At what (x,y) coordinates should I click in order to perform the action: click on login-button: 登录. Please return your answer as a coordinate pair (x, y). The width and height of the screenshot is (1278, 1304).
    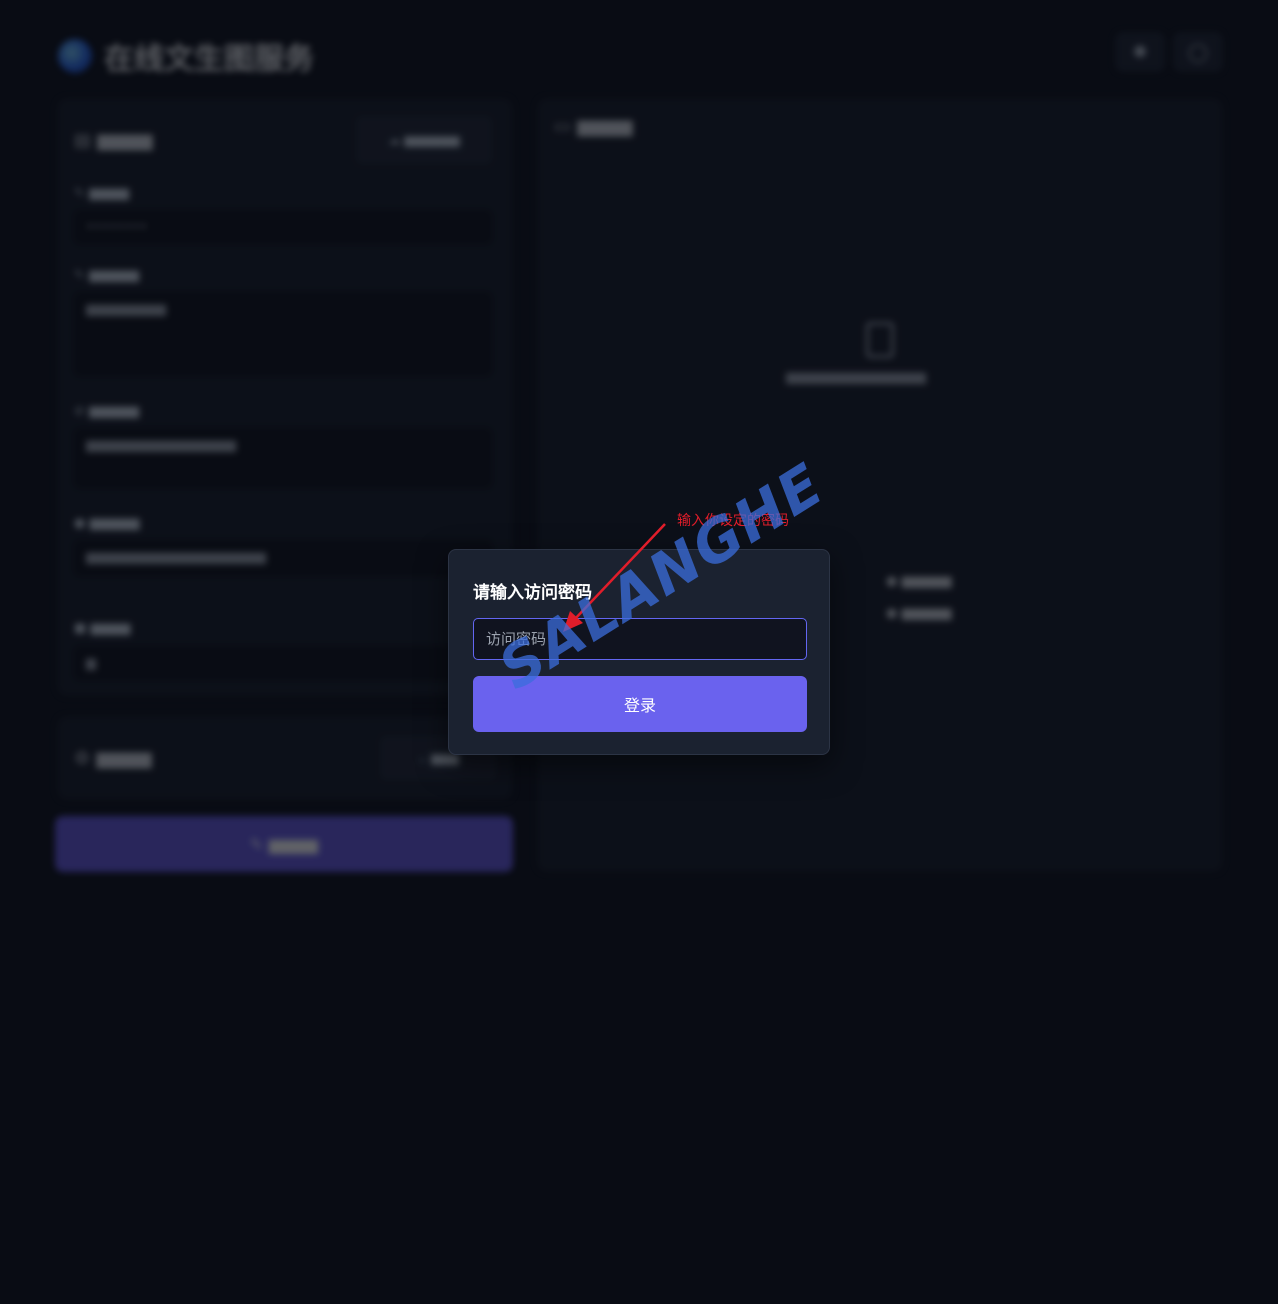
    Looking at the image, I should click on (640, 704).